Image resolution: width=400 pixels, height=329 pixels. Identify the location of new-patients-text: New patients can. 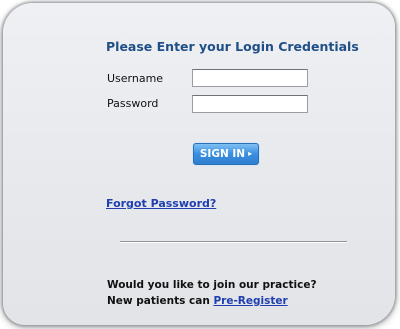
(158, 301).